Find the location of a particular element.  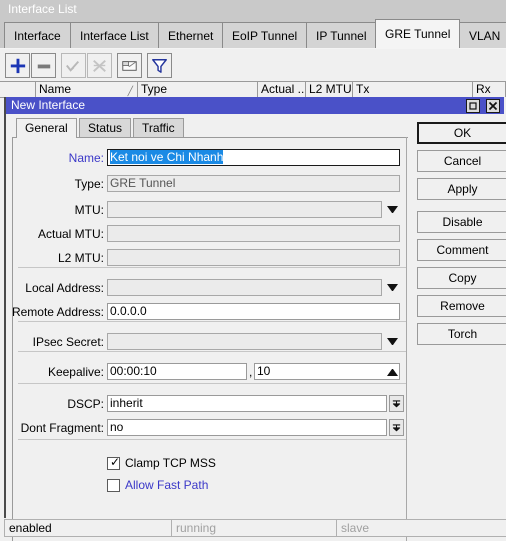

check-mark-icon: ✓ is located at coordinates (115, 462).